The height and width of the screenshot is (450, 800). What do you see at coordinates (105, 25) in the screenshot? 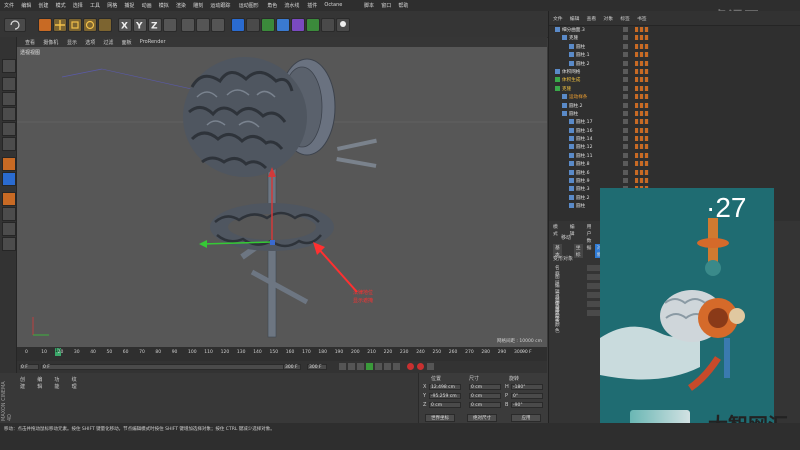
I see `recent-tool-icon` at bounding box center [105, 25].